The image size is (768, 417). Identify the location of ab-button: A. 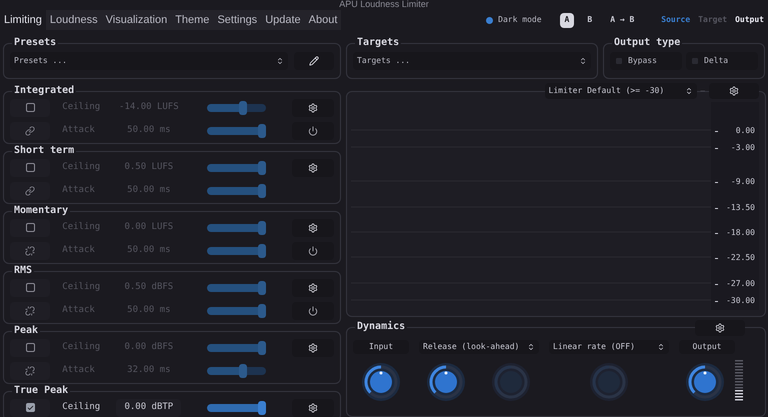
(567, 20).